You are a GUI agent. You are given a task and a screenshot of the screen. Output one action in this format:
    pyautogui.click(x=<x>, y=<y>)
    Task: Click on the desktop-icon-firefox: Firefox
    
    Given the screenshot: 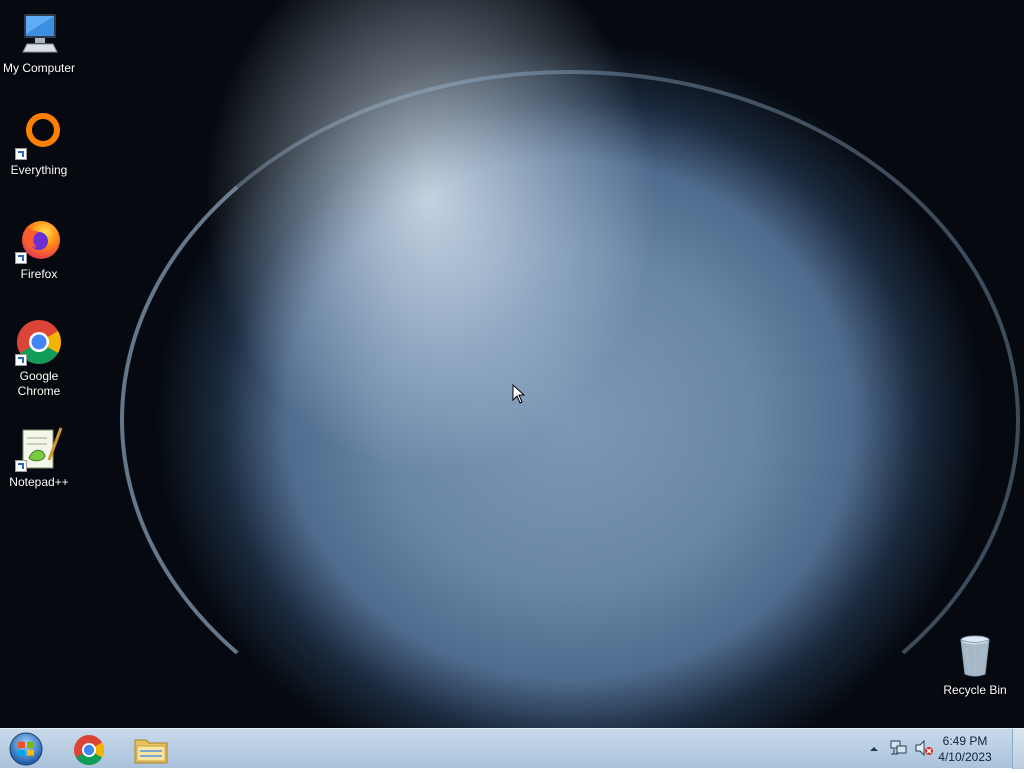 What is the action you would take?
    pyautogui.click(x=39, y=249)
    